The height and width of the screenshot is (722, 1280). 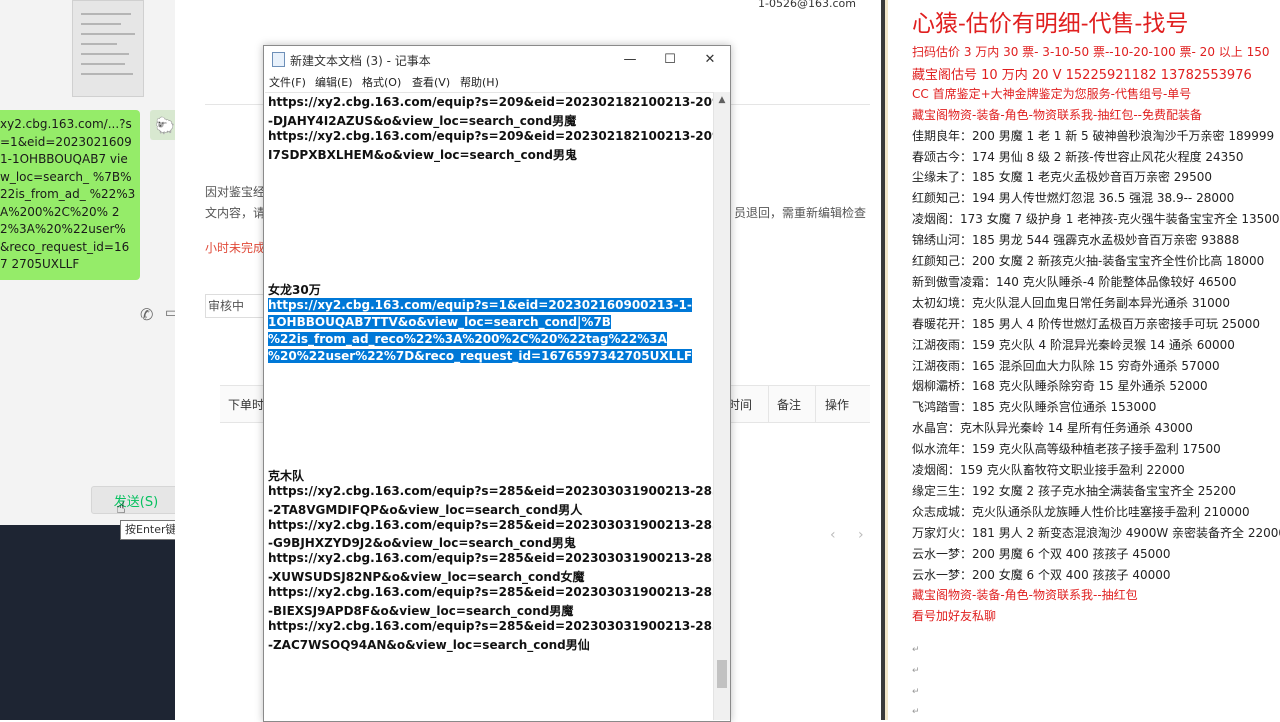 I want to click on listing-line: 江湖夜雨：165 混杀回血大力队除 15 穷奇外通杀 57000, so click(x=1066, y=365).